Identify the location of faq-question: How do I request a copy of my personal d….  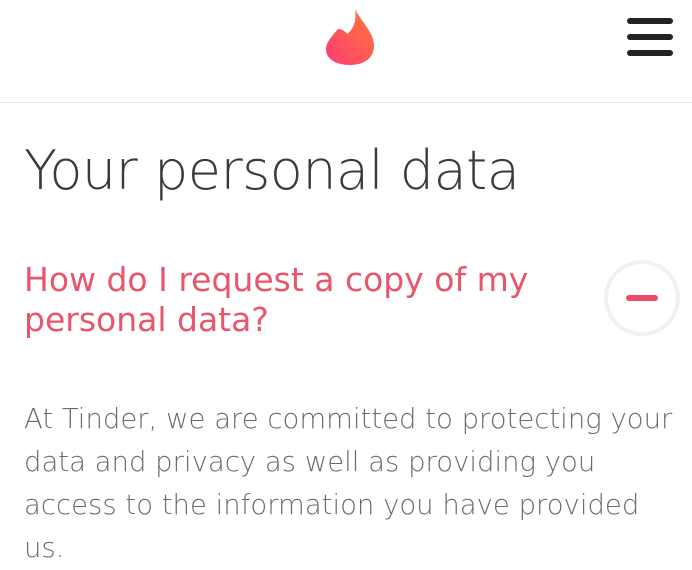
(304, 300).